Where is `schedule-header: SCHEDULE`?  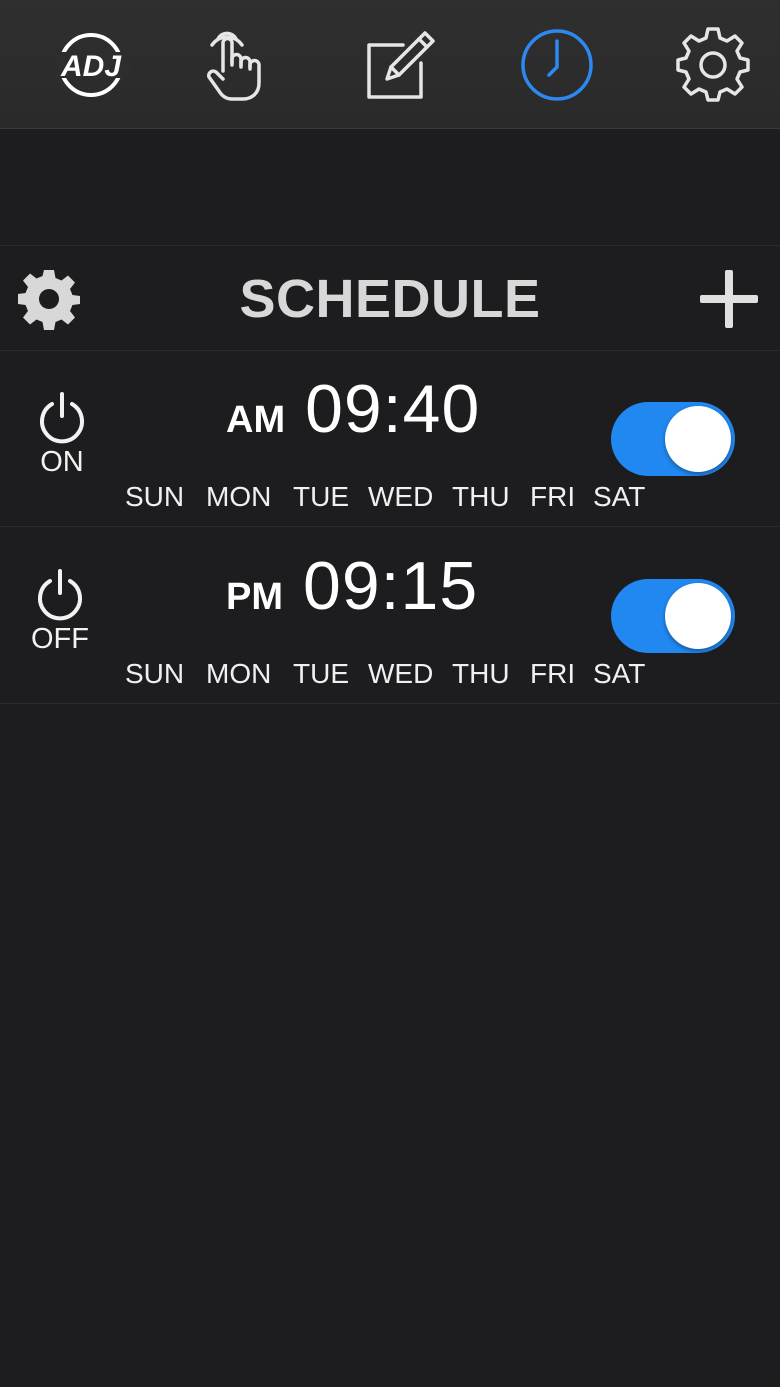 schedule-header: SCHEDULE is located at coordinates (390, 298).